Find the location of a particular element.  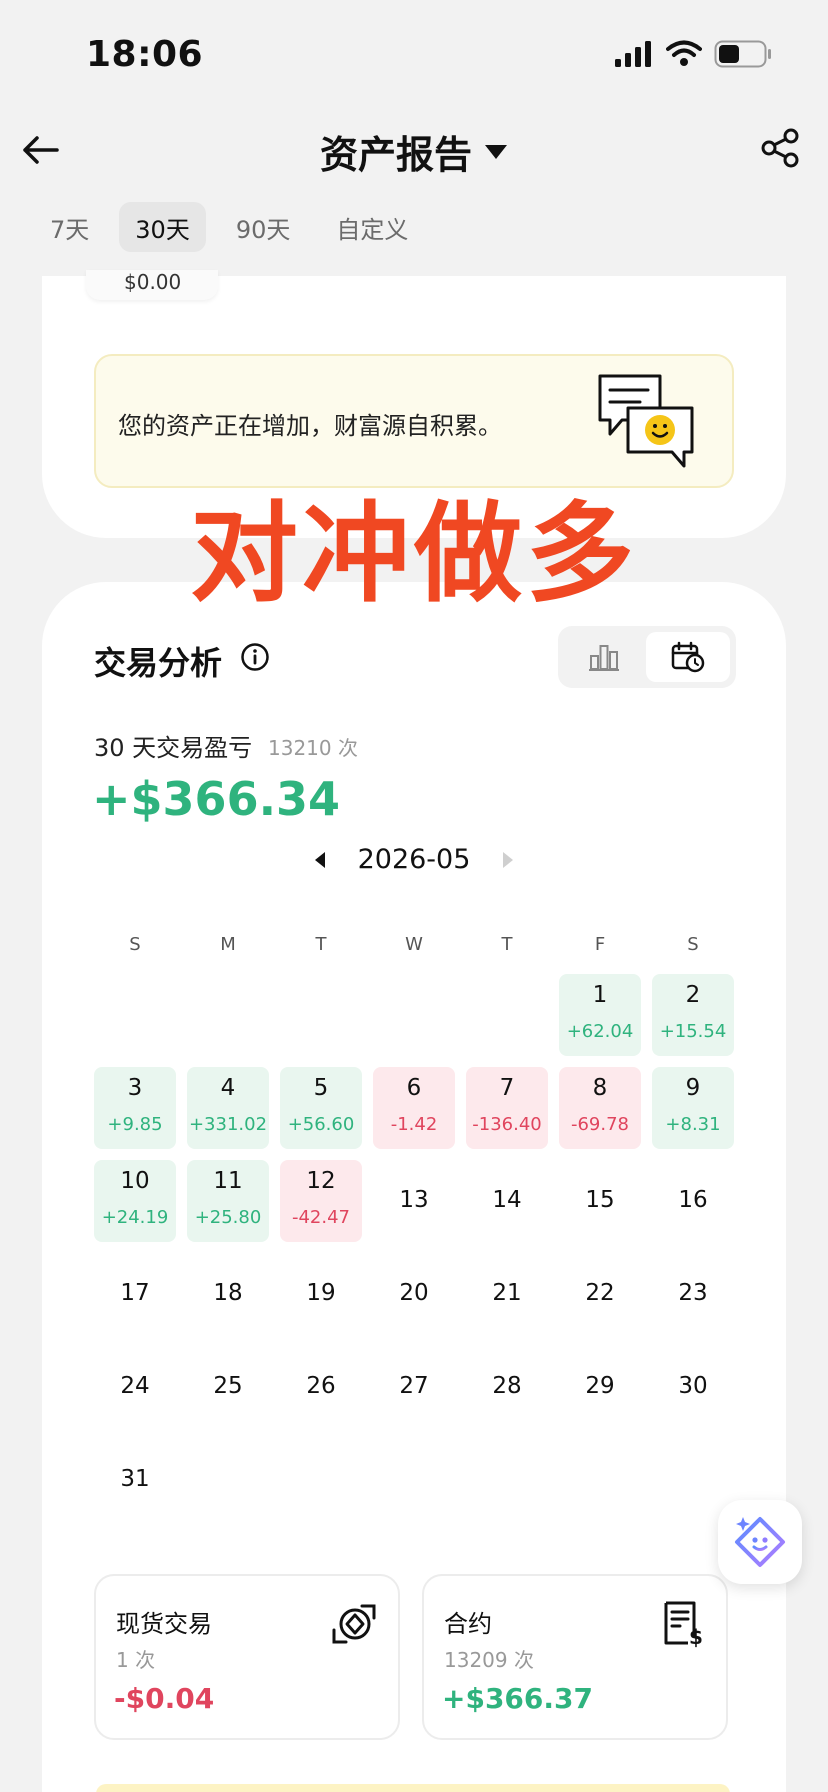

calendar-day: 29 is located at coordinates (600, 1387).